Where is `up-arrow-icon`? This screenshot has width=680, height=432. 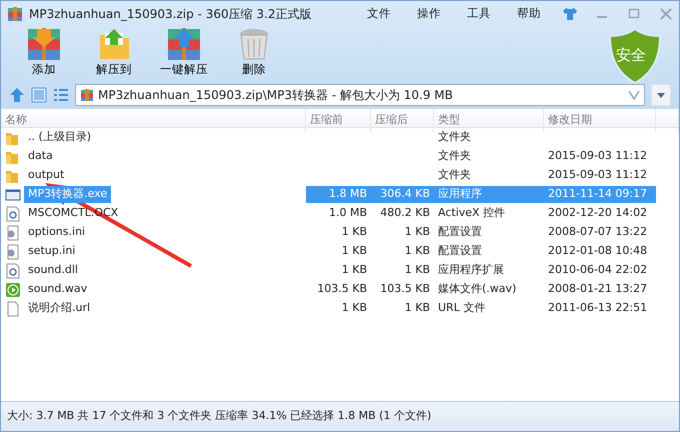 up-arrow-icon is located at coordinates (17, 95).